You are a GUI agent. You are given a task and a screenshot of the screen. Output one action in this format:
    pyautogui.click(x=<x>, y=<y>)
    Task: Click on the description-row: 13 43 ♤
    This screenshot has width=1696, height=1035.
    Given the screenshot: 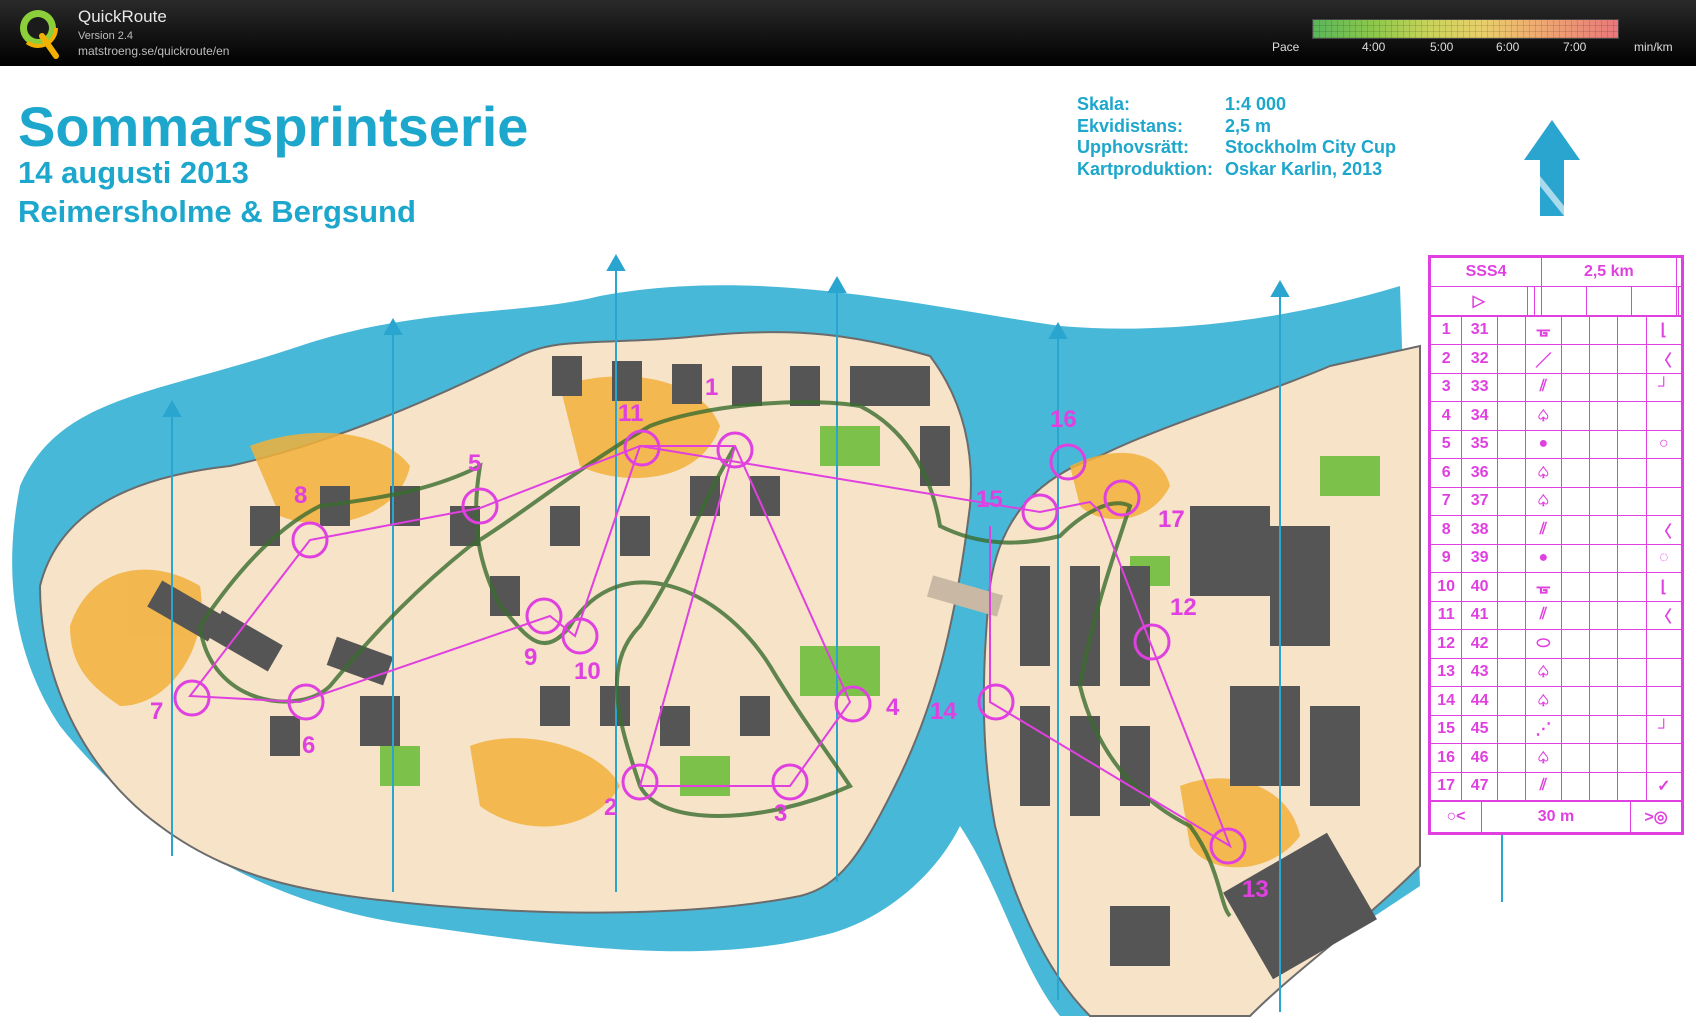 What is the action you would take?
    pyautogui.click(x=1556, y=672)
    